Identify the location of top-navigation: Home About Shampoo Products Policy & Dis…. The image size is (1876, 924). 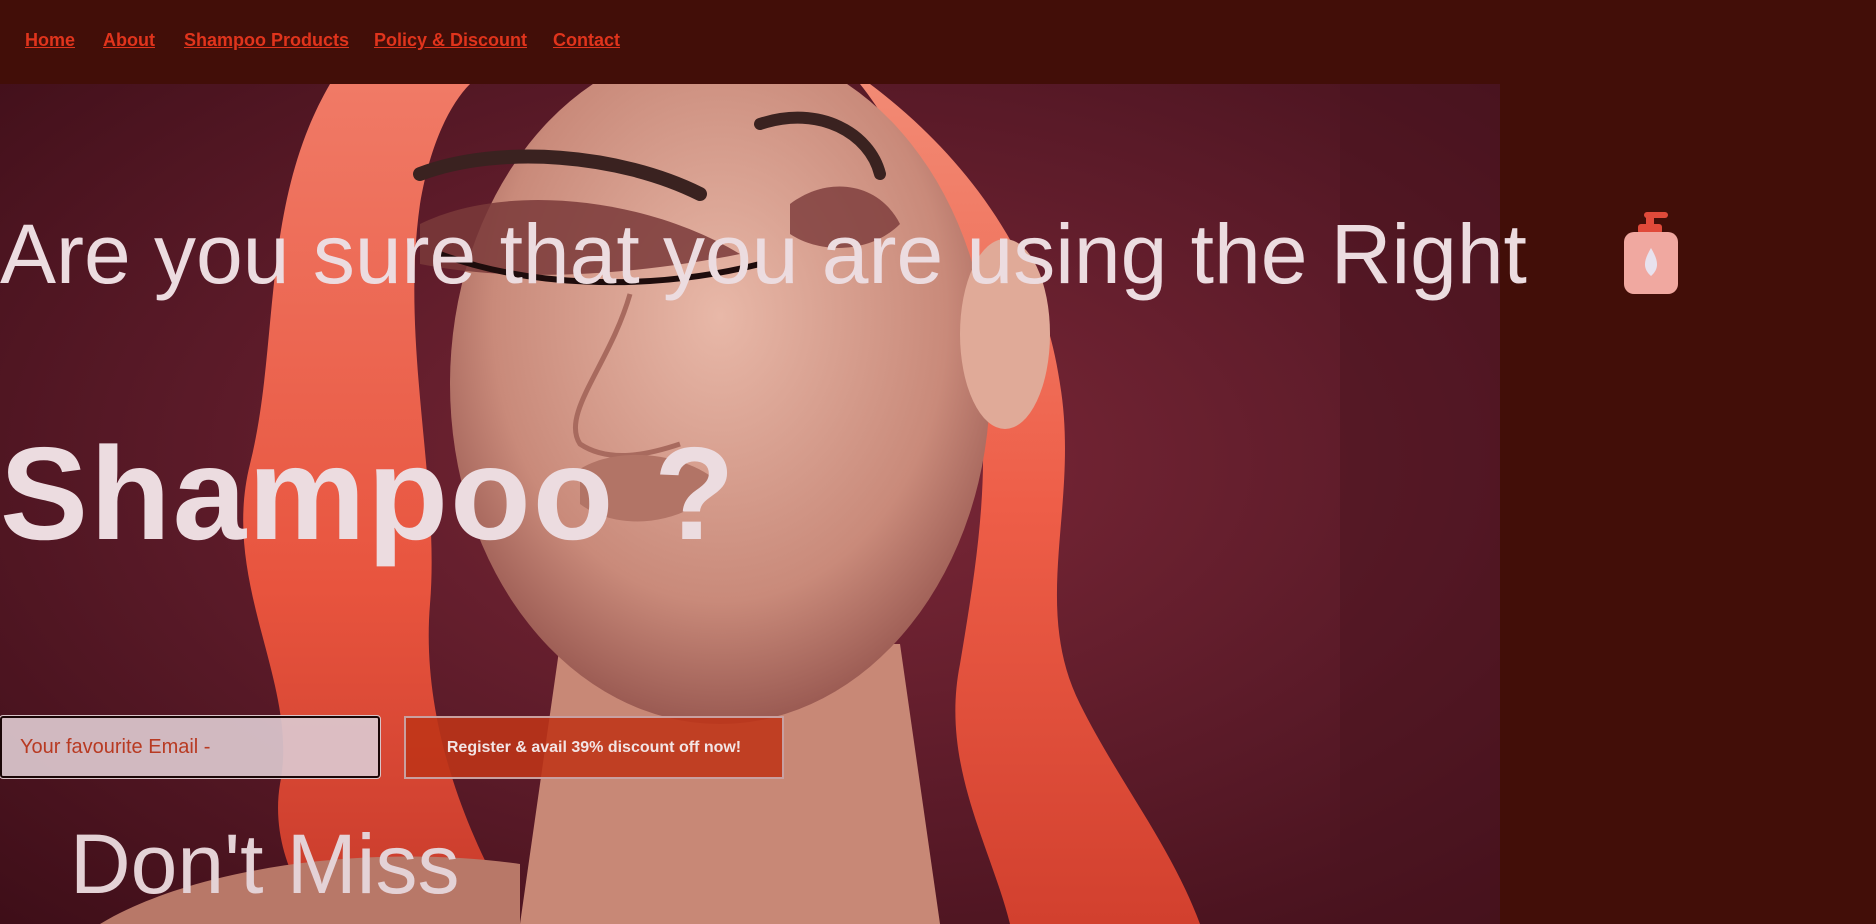
(938, 42).